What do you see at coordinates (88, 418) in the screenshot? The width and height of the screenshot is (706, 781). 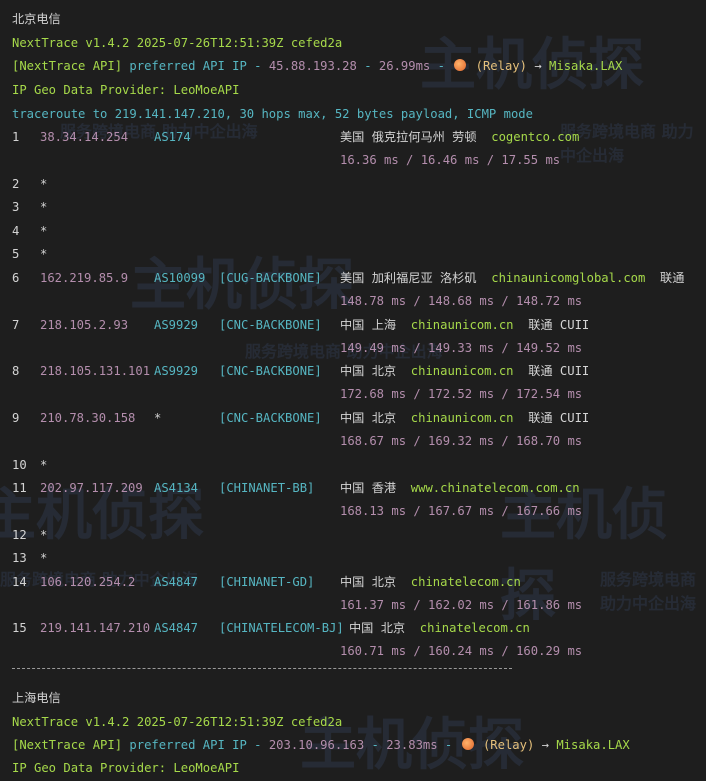 I see `hop-ip: 210.78.30.158` at bounding box center [88, 418].